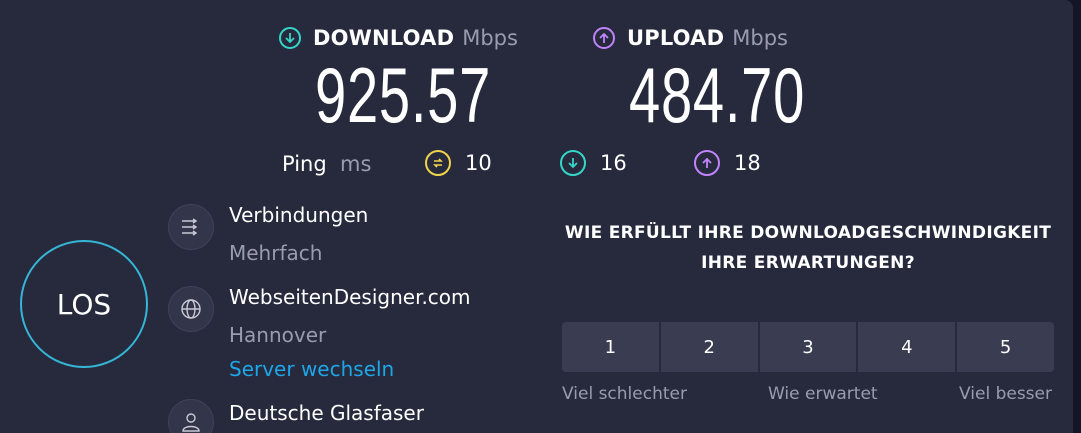 This screenshot has width=1081, height=433. What do you see at coordinates (278, 335) in the screenshot?
I see `server-location: Hannover` at bounding box center [278, 335].